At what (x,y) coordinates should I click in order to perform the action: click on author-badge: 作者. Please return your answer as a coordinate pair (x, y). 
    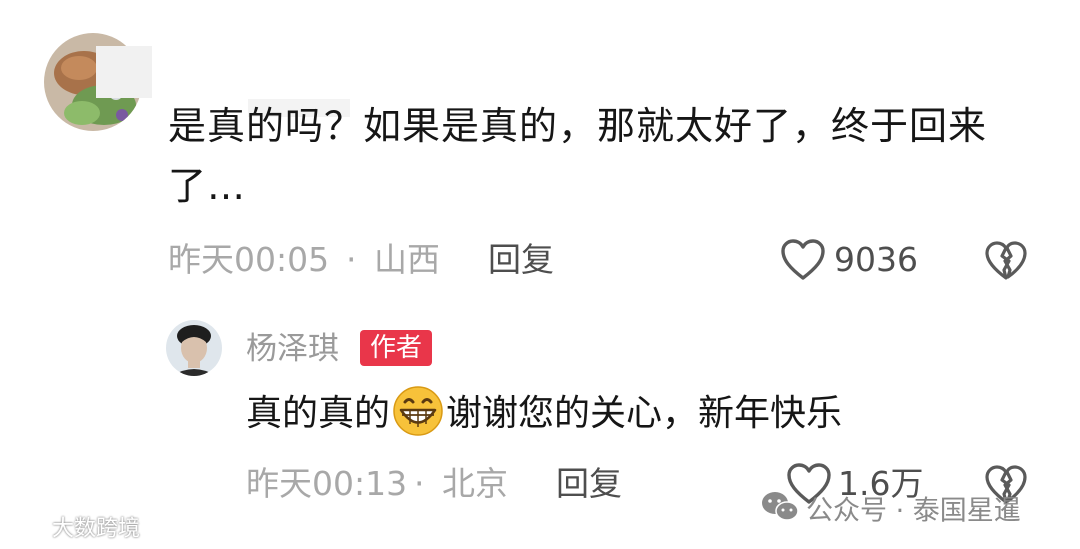
    Looking at the image, I should click on (396, 348).